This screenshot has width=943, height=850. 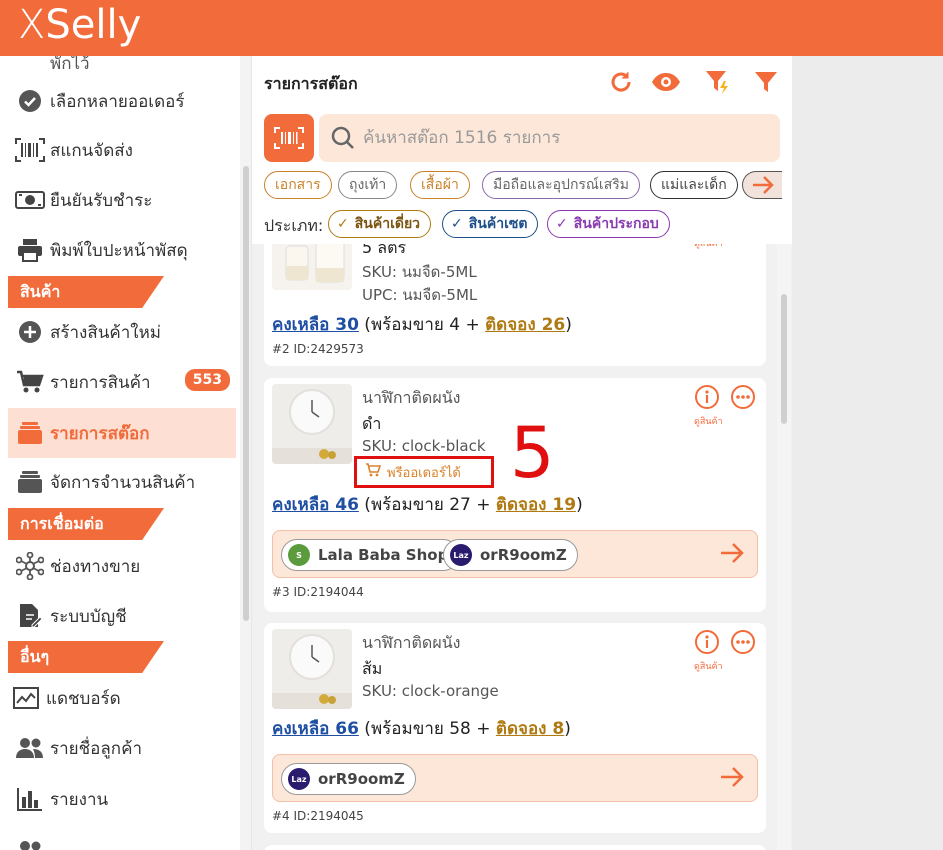 I want to click on sidebar-item-scan-ship: สแกนจัดส่ง, so click(x=122, y=150).